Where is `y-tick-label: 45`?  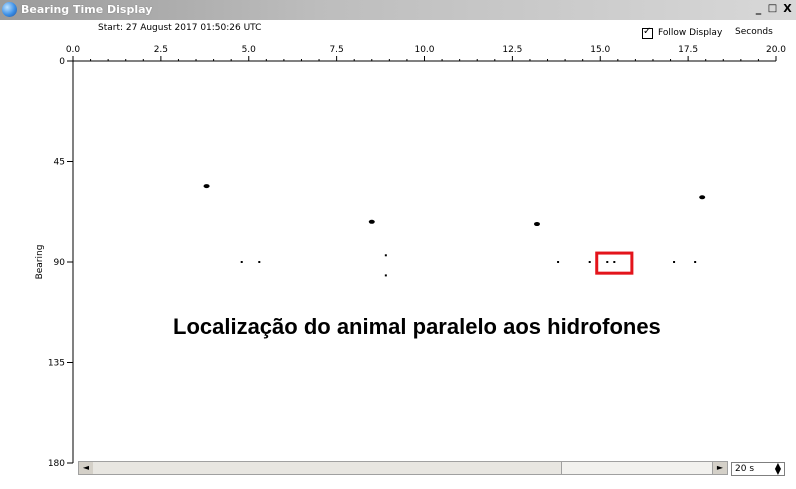
y-tick-label: 45 is located at coordinates (59, 163).